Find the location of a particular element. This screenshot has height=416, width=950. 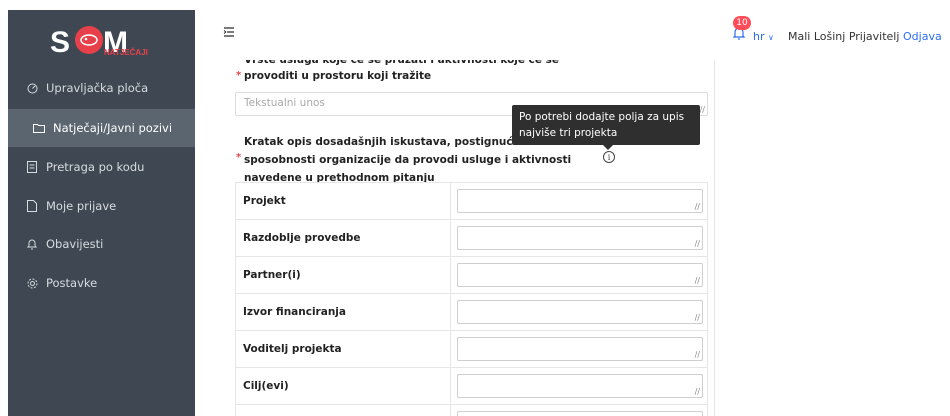

table-row: Partner(i) ∕∕ is located at coordinates (471, 274).